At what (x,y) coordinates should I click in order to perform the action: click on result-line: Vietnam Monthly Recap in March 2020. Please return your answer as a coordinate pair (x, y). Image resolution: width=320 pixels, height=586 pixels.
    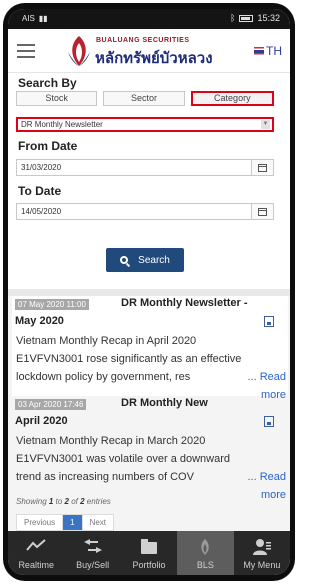
    Looking at the image, I should click on (111, 441).